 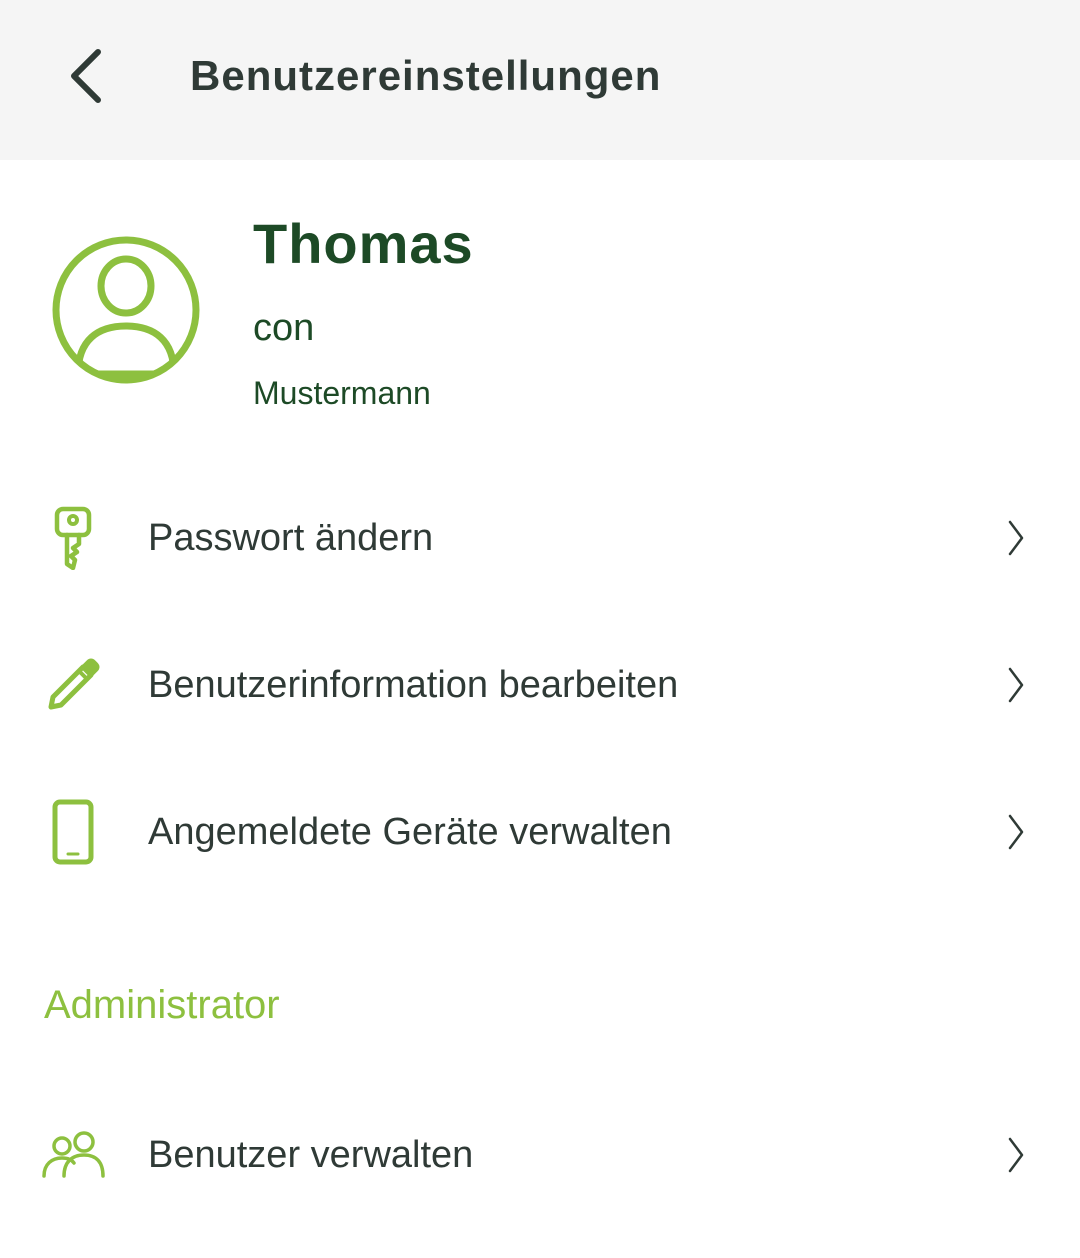 What do you see at coordinates (540, 538) in the screenshot?
I see `menu-item-change-password: Passwort ändern` at bounding box center [540, 538].